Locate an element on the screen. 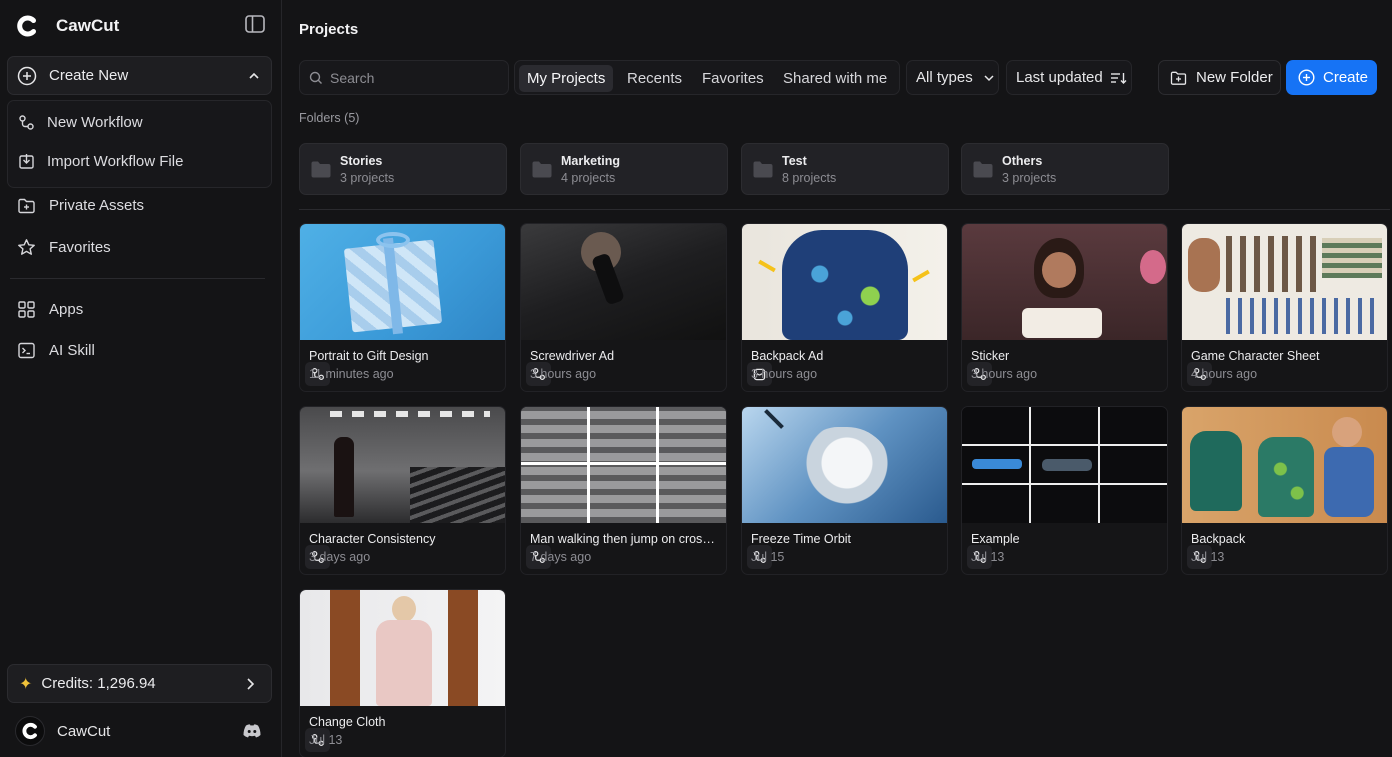 The width and height of the screenshot is (1392, 757). menu-item-label: New Workflow is located at coordinates (95, 122).